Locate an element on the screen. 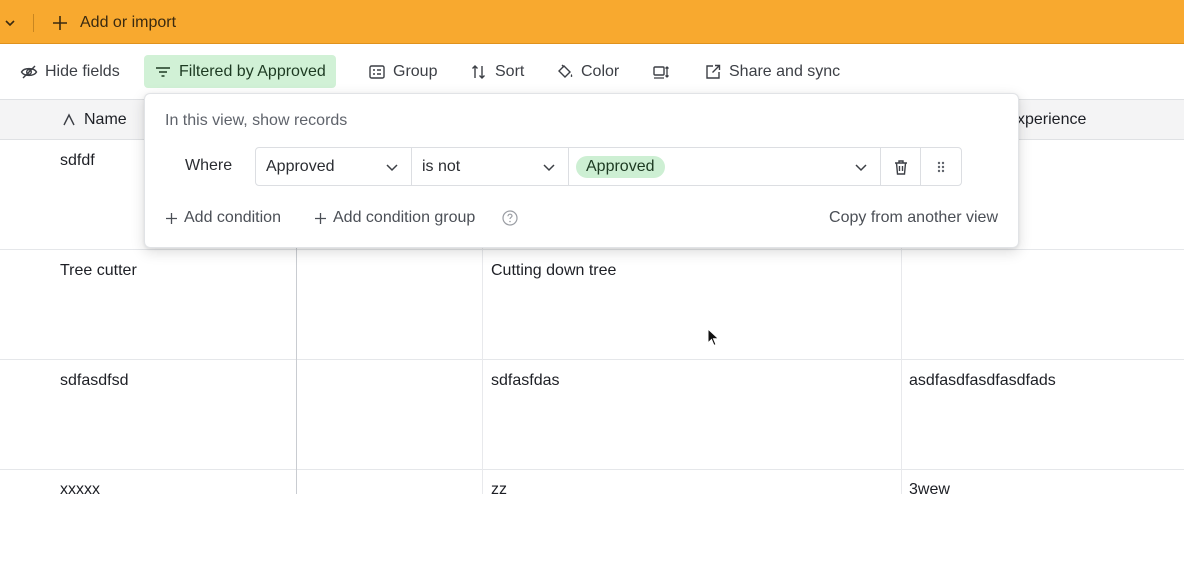  cell-experience is located at coordinates (909, 305).